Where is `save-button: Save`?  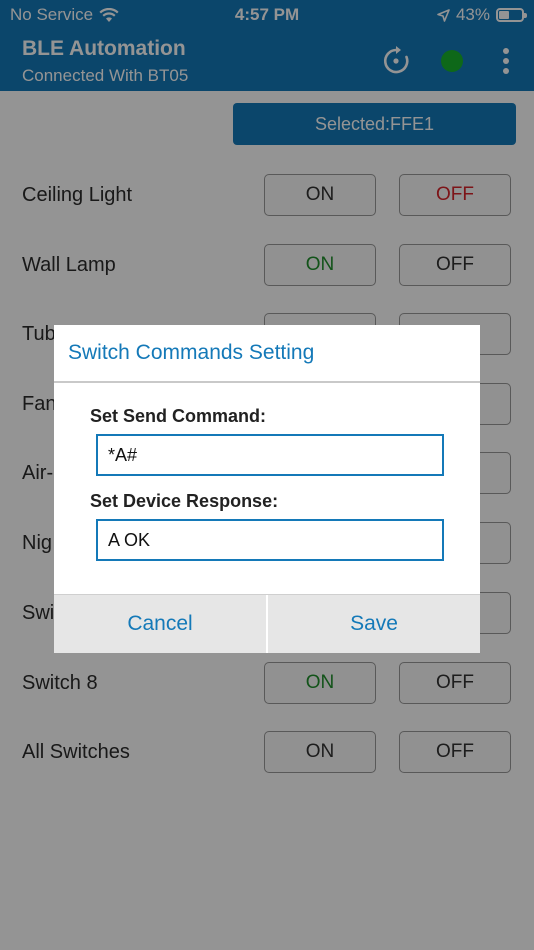 save-button: Save is located at coordinates (374, 624).